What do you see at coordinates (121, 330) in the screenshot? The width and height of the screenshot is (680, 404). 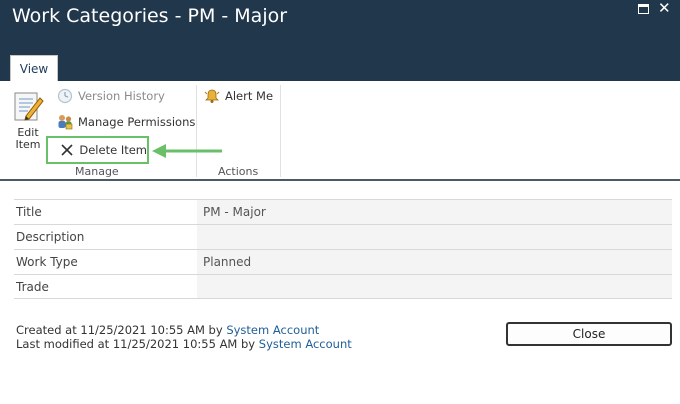 I see `created-text: Created at 11/25/2021 10:55 AM by` at bounding box center [121, 330].